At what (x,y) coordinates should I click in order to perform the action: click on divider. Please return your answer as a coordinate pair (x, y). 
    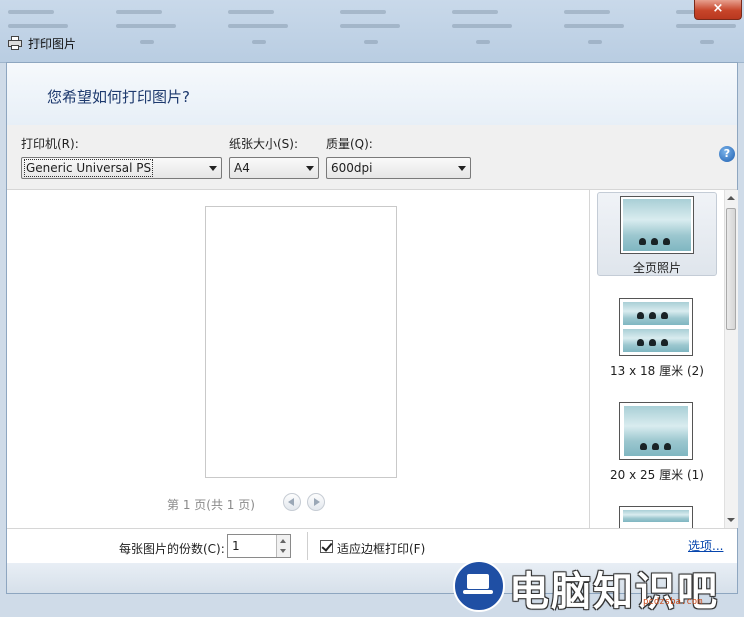
    Looking at the image, I should click on (307, 546).